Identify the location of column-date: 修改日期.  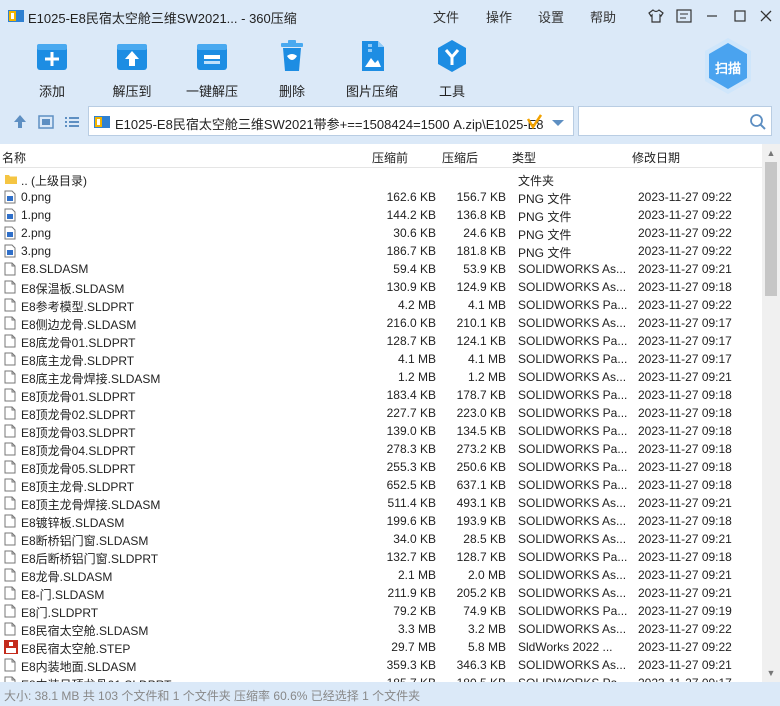
(656, 157).